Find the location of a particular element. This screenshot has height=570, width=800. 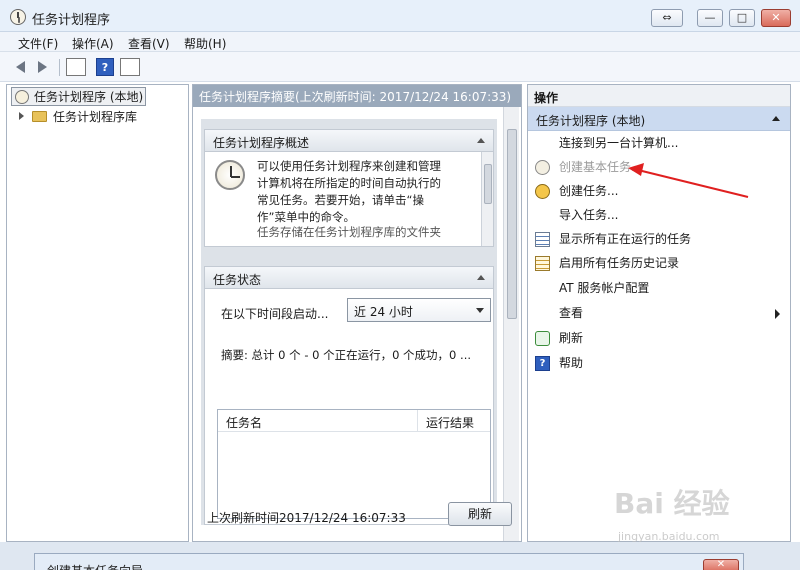

show-hide-action-pane-button is located at coordinates (130, 67).